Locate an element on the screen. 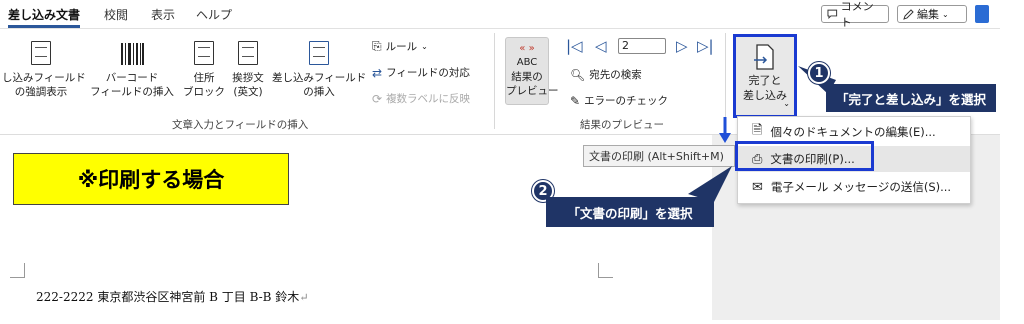  address-text: 222-2222 東京都渋谷区神宮前 B 丁目 B-B 鈴木 is located at coordinates (168, 297).